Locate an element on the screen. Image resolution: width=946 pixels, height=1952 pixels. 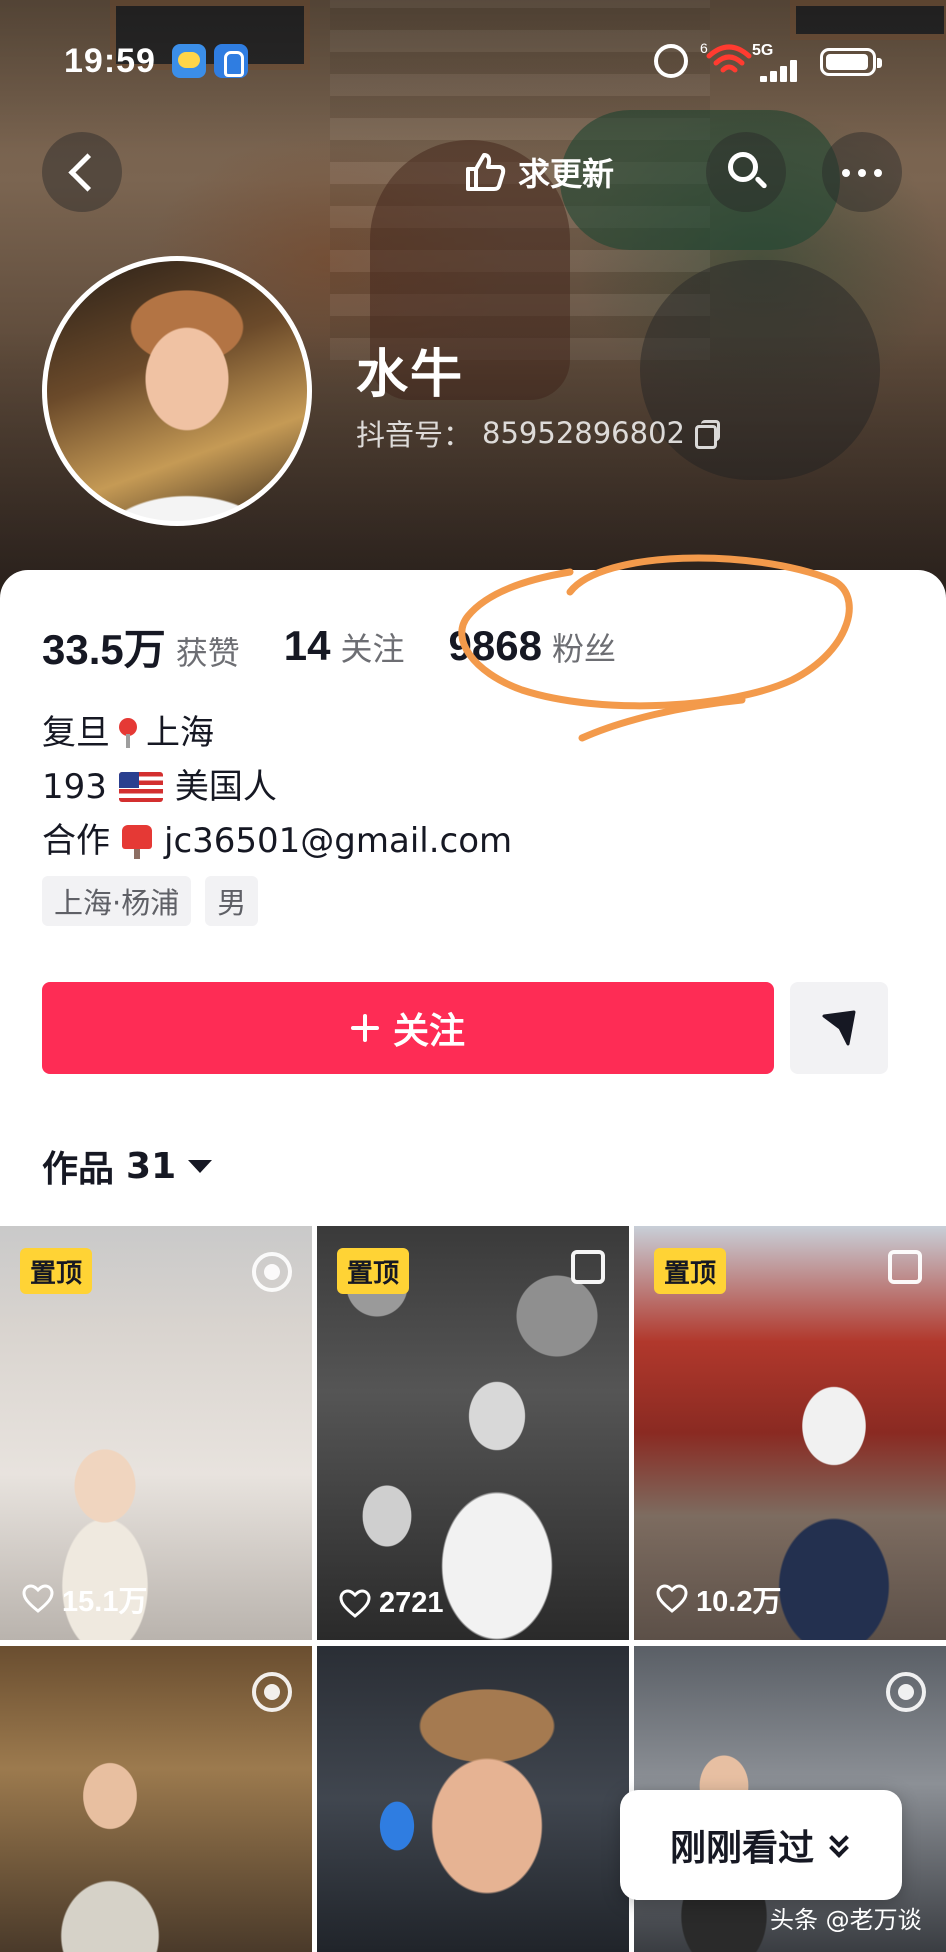
bio-line: 合作 jc36501@gmail.com is located at coordinates (277, 841).